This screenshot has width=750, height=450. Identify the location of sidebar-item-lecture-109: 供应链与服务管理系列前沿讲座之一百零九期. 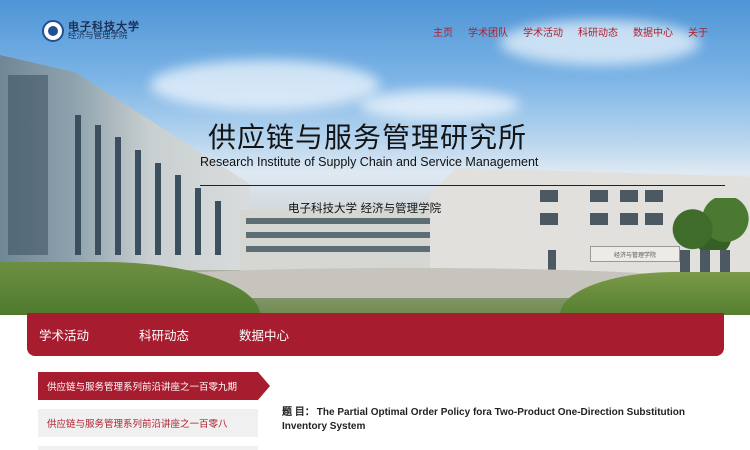
(154, 386).